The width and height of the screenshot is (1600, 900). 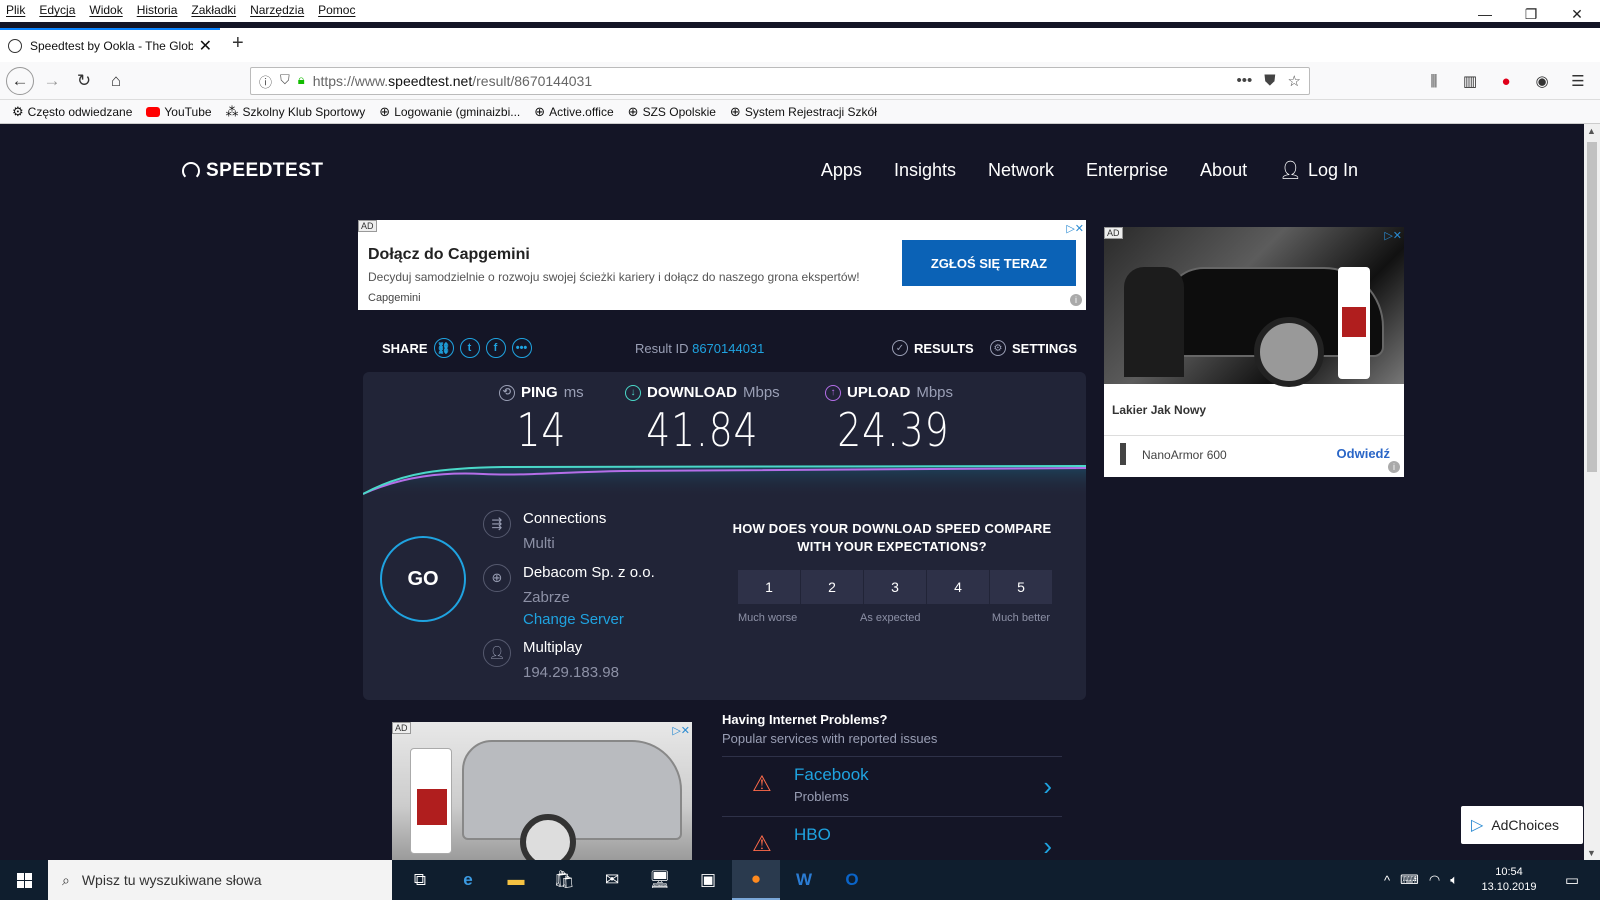 What do you see at coordinates (205, 46) in the screenshot?
I see `close-tab-icon: ✕` at bounding box center [205, 46].